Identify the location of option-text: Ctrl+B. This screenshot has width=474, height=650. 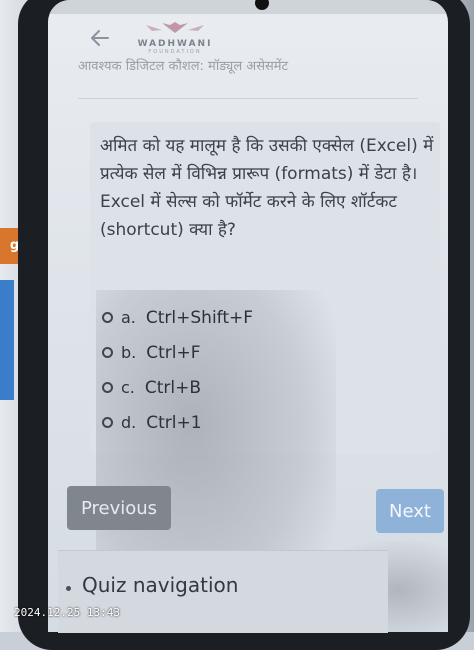
(173, 387).